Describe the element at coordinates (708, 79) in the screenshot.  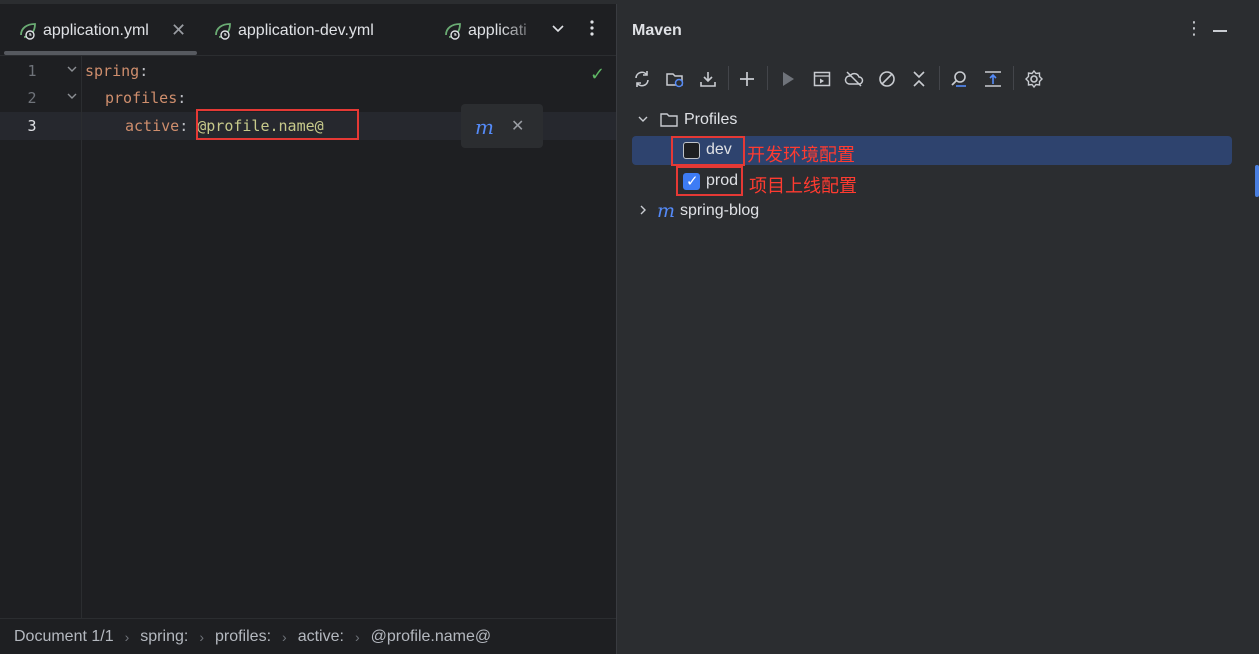
I see `download-icon` at that location.